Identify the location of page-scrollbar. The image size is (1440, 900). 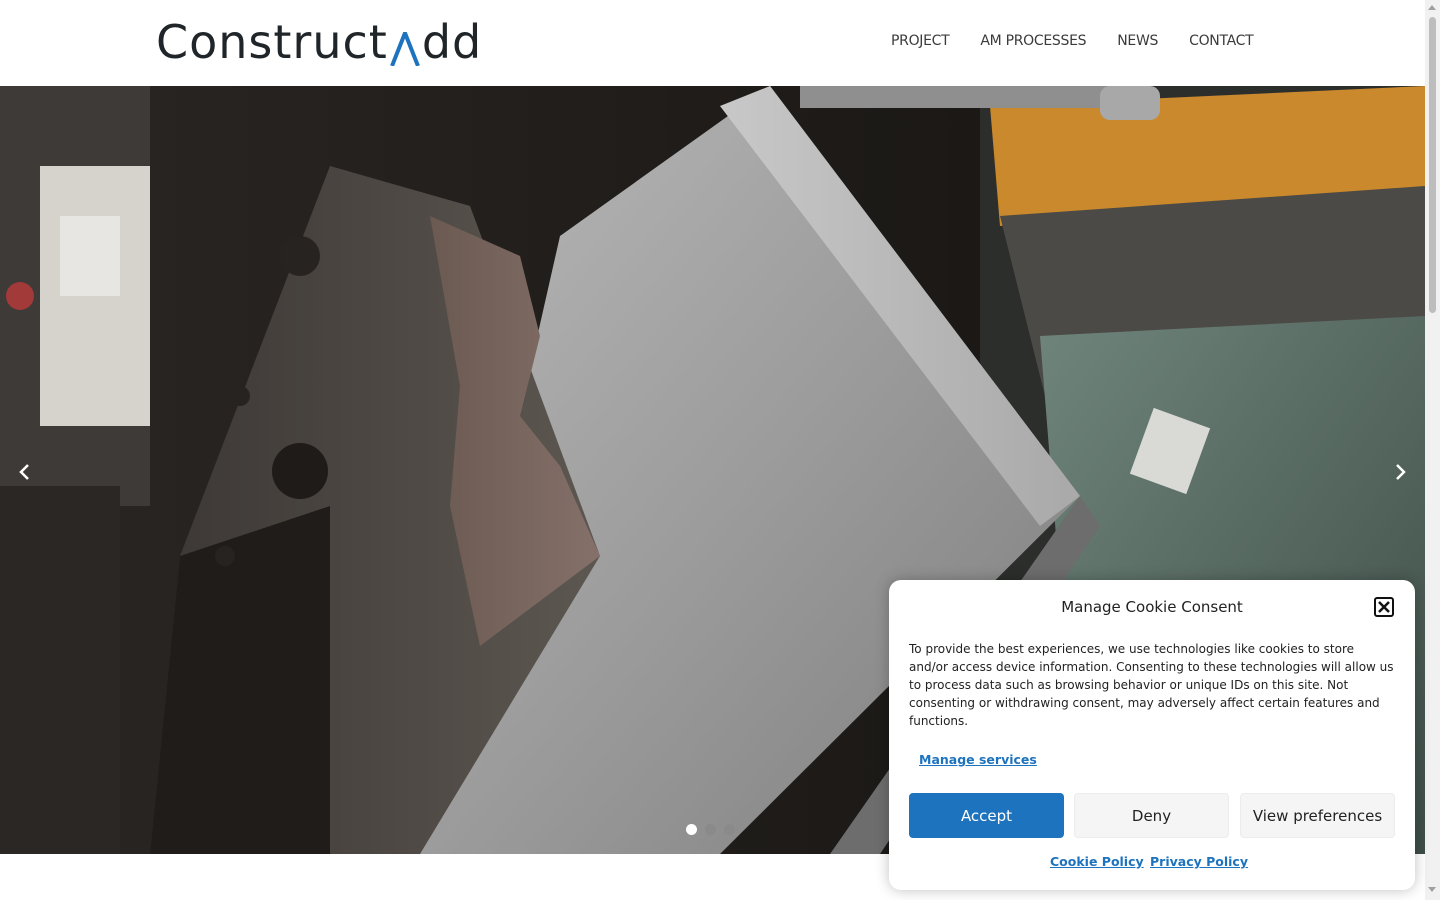
(1432, 450).